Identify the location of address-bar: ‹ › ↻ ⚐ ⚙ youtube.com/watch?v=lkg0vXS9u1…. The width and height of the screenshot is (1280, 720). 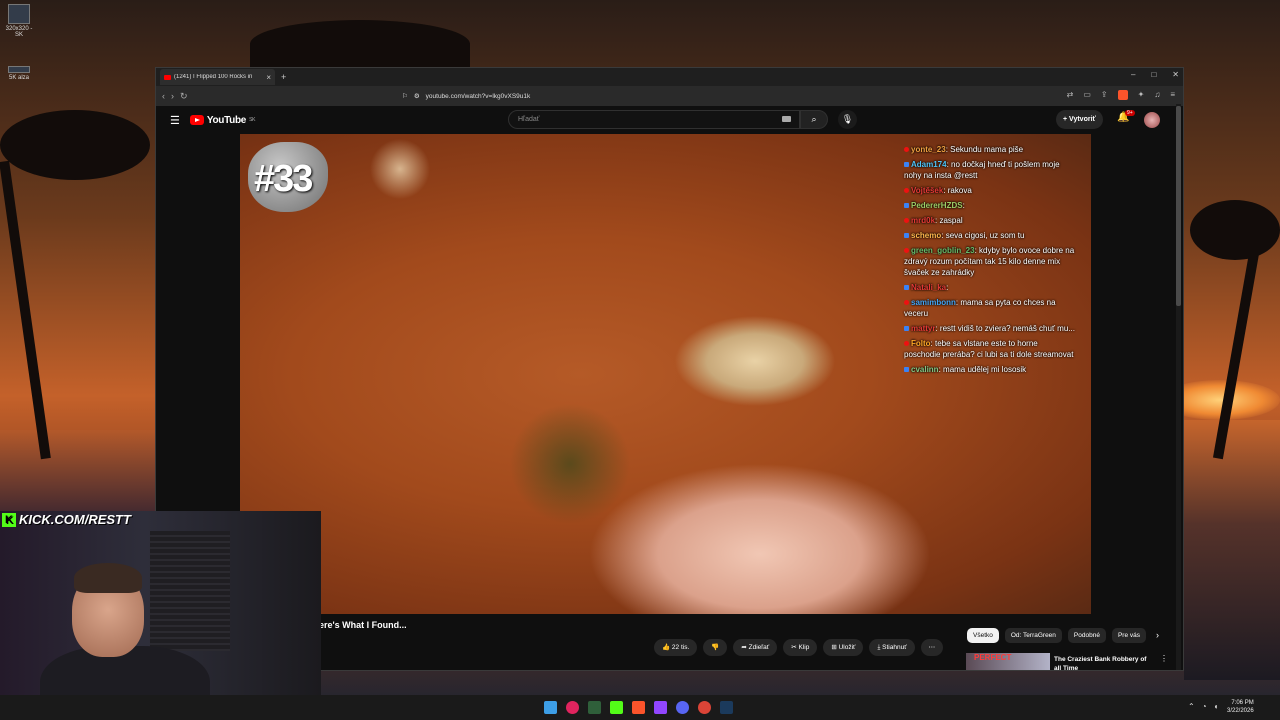
(669, 96).